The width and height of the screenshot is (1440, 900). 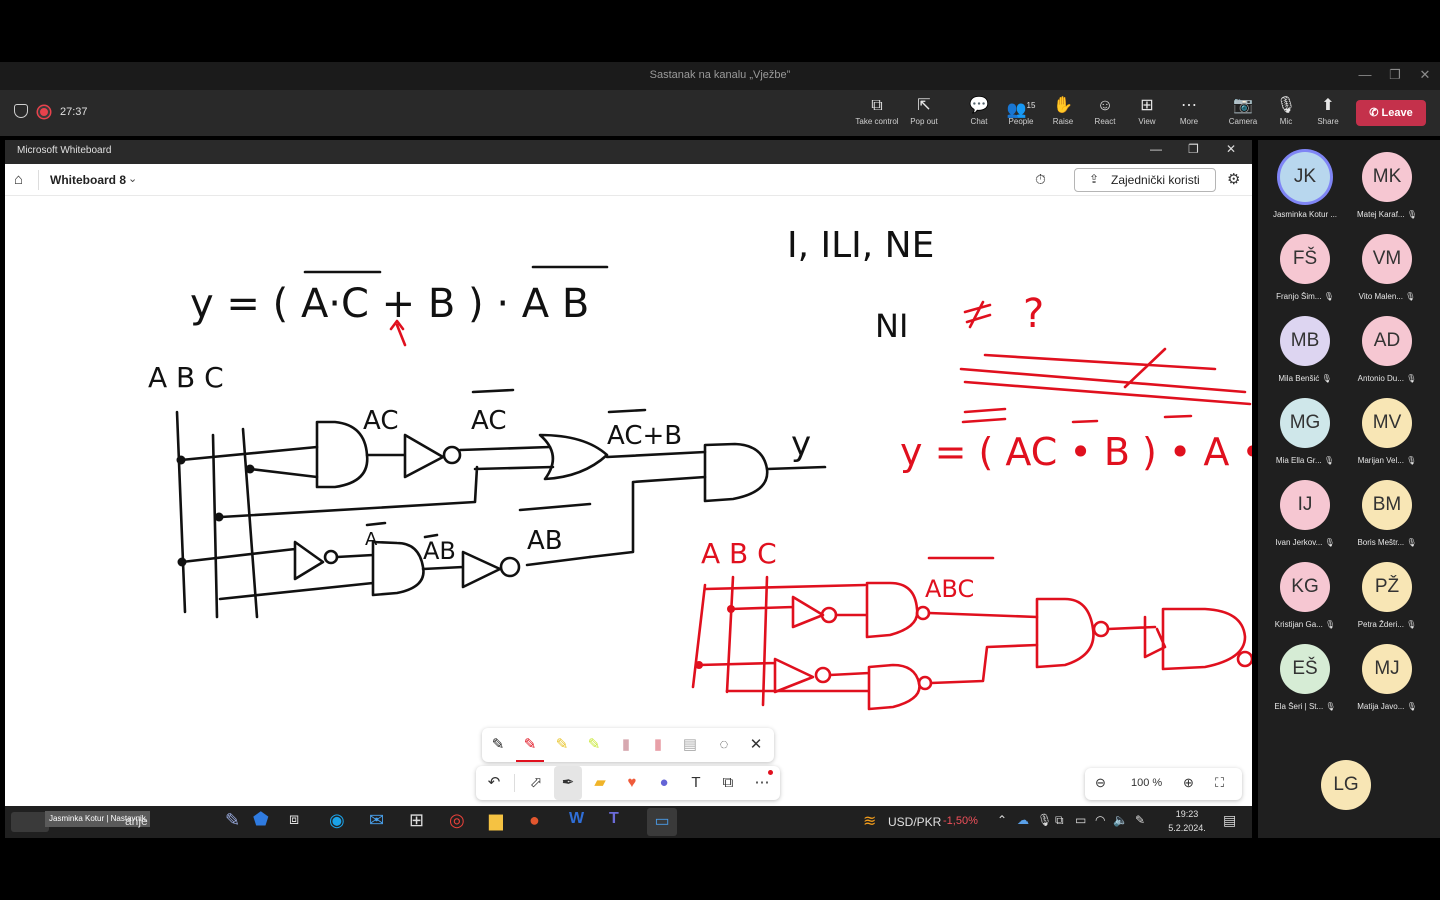 I want to click on inking-icon: ✒, so click(x=568, y=783).